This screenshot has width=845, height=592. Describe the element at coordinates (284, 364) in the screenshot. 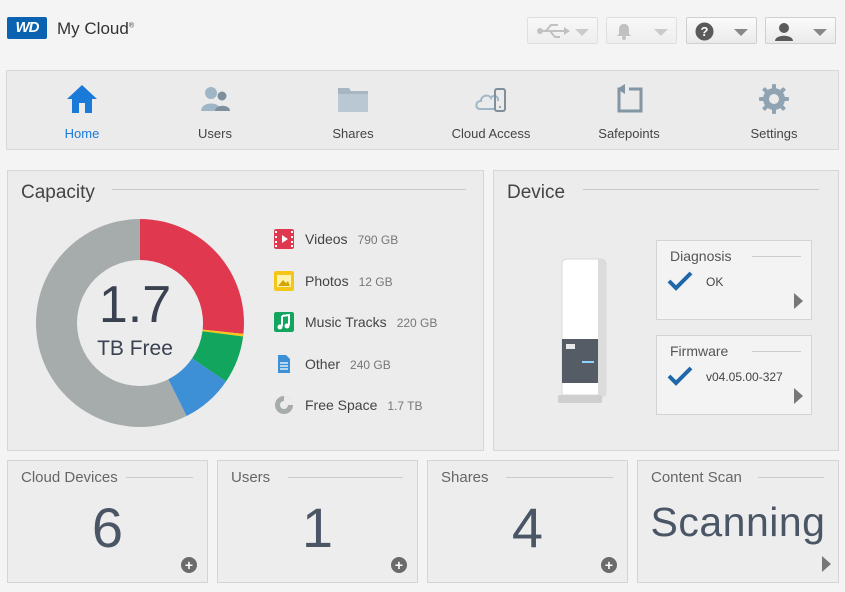

I see `document-icon` at that location.